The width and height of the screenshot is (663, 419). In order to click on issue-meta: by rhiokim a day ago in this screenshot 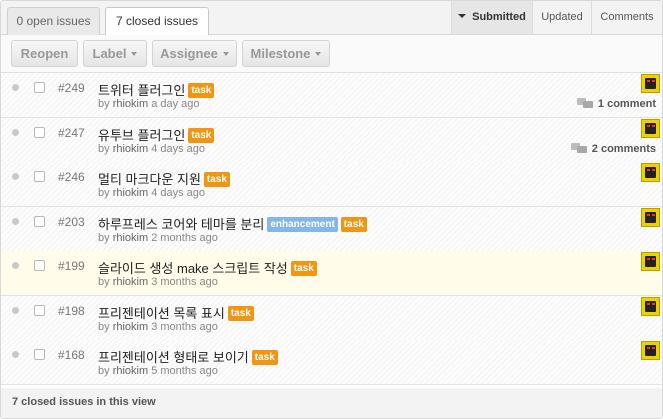, I will do `click(149, 104)`.